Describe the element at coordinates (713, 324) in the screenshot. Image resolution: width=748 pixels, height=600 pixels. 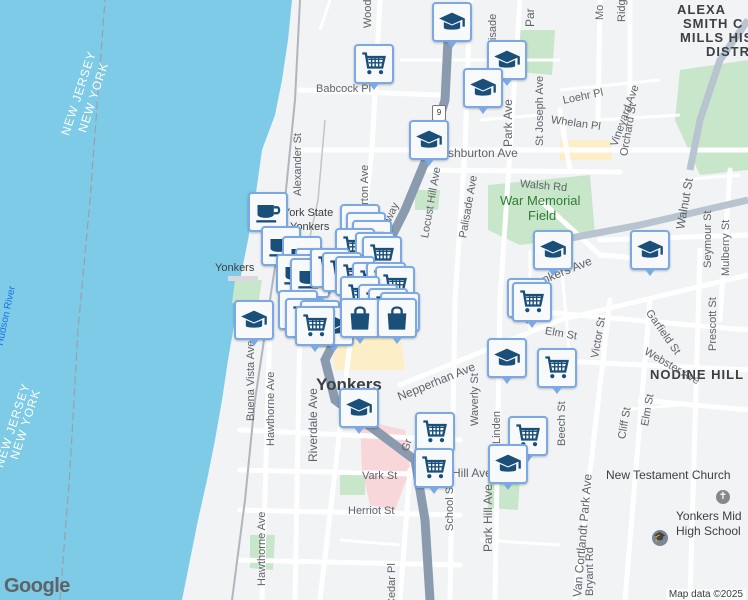
I see `street-prescott: Prescott St` at that location.